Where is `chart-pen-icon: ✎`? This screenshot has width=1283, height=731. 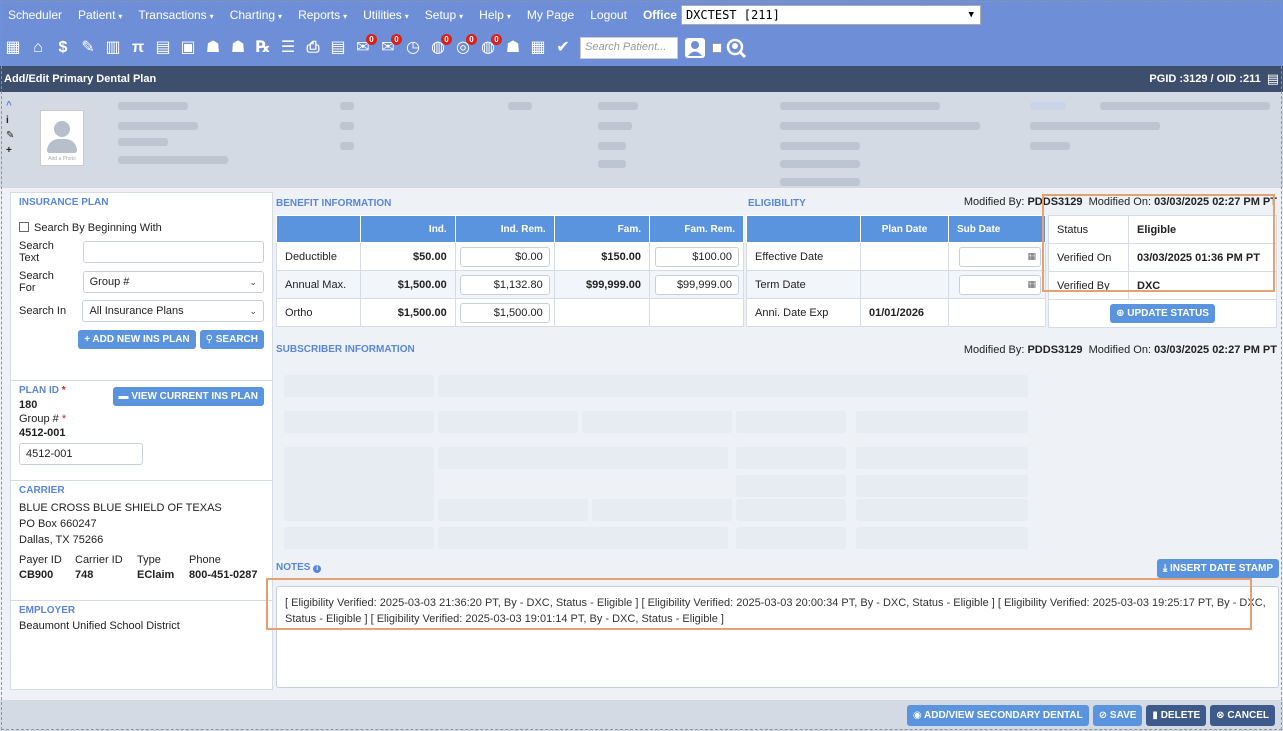
chart-pen-icon: ✎ is located at coordinates (88, 48).